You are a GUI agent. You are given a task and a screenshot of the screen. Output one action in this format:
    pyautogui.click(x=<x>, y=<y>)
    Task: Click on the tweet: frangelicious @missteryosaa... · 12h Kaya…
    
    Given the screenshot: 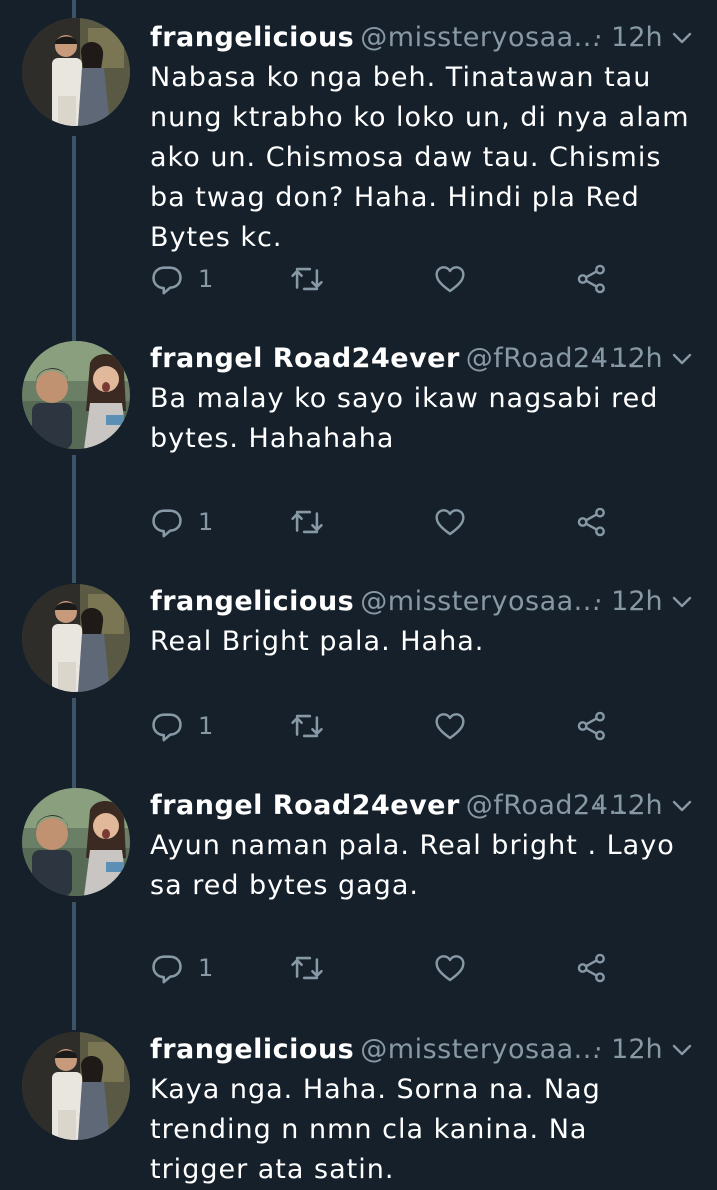 What is the action you would take?
    pyautogui.click(x=358, y=1107)
    